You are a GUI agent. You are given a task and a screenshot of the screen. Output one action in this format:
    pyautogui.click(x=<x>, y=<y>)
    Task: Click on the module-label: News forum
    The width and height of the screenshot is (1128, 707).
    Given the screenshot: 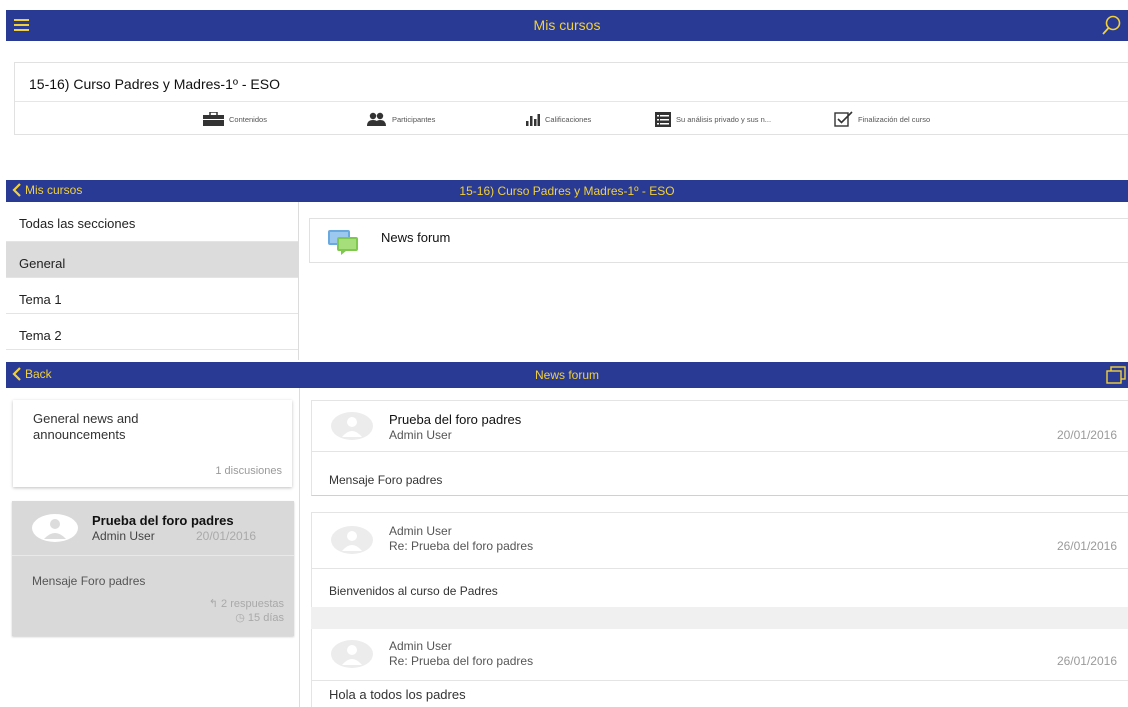 What is the action you would take?
    pyautogui.click(x=416, y=237)
    